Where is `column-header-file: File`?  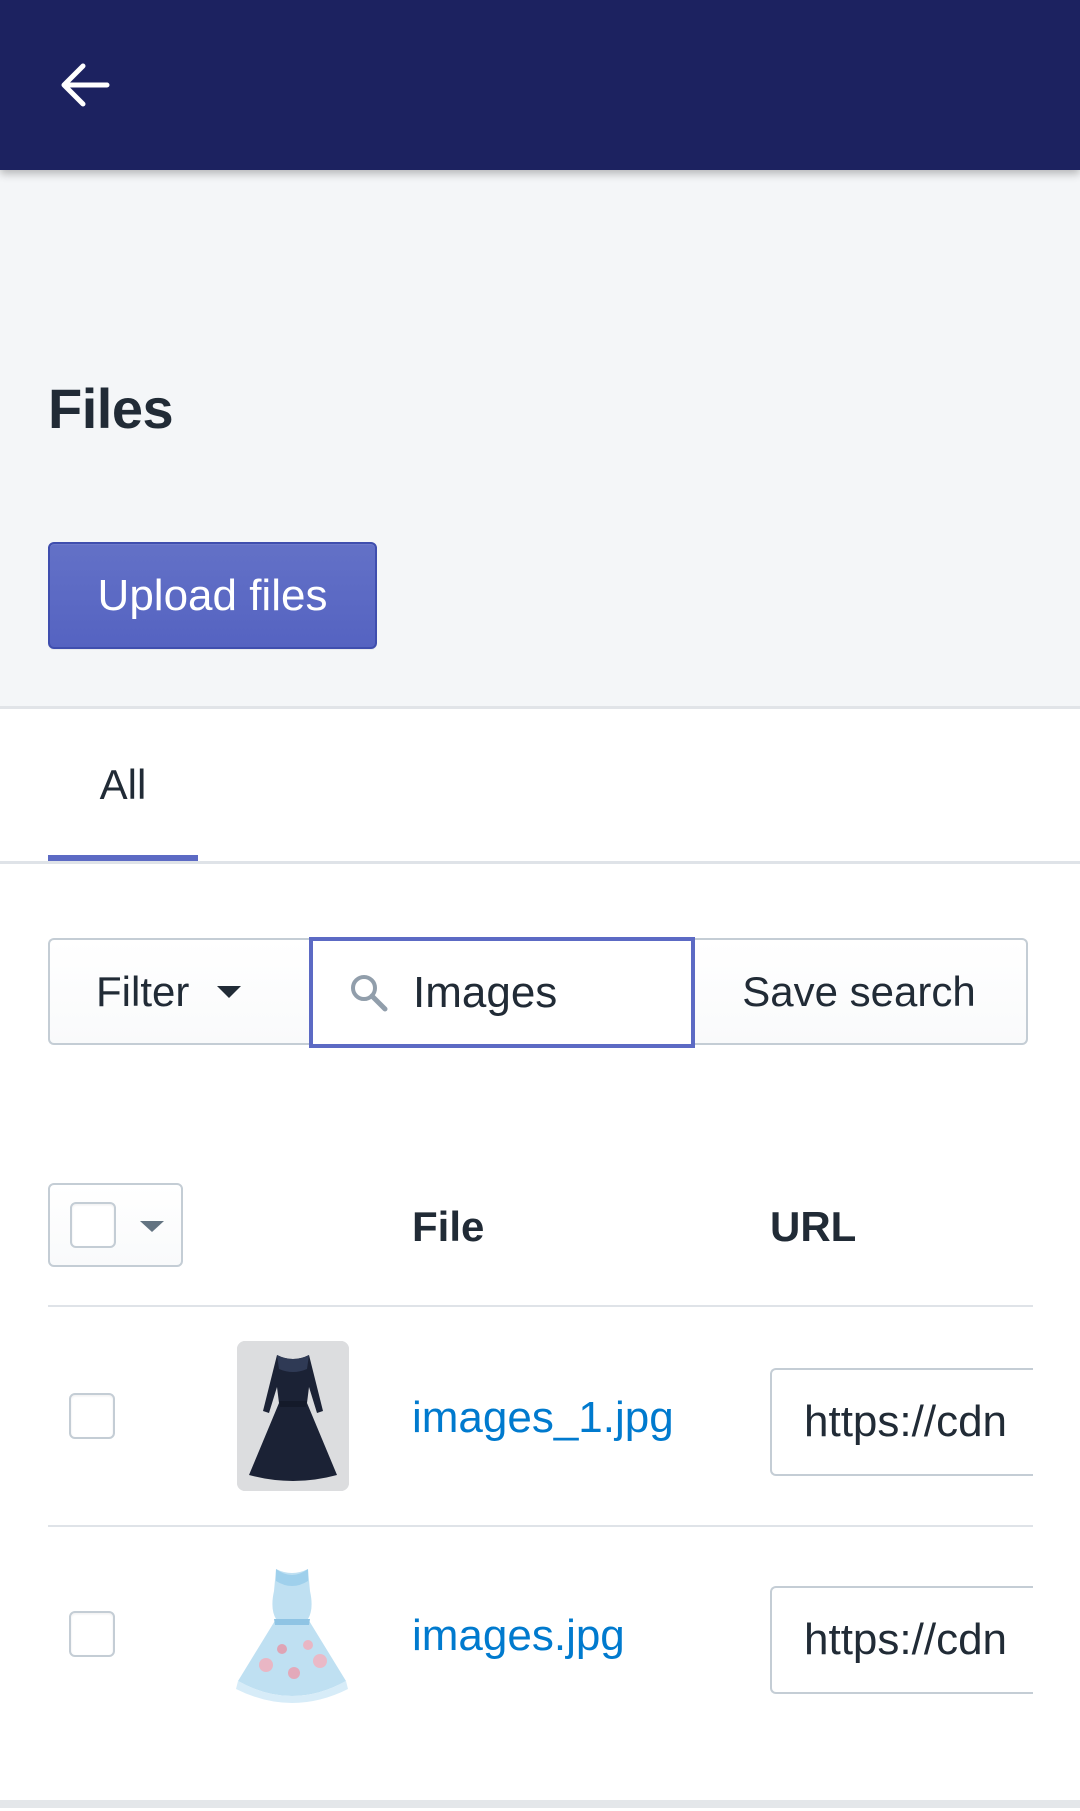 column-header-file: File is located at coordinates (448, 1226).